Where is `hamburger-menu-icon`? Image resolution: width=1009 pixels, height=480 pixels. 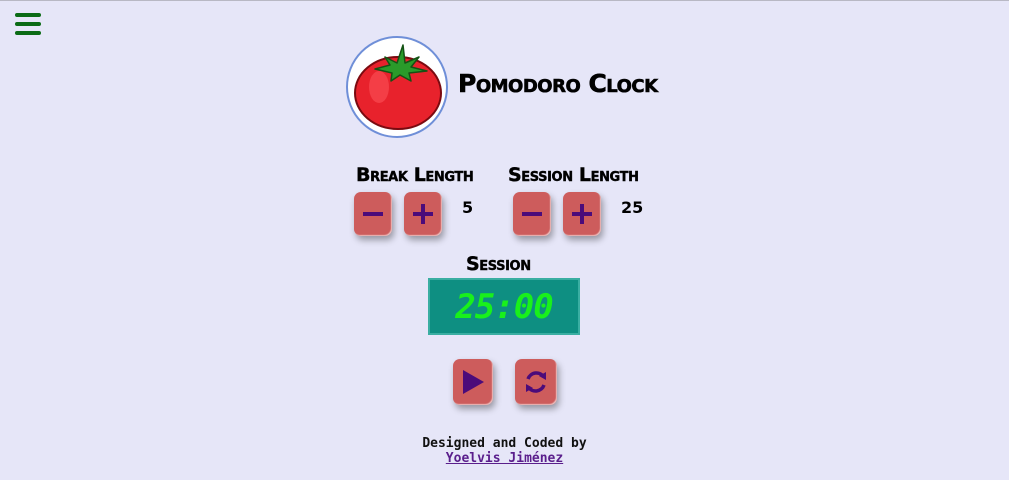
hamburger-menu-icon is located at coordinates (28, 24).